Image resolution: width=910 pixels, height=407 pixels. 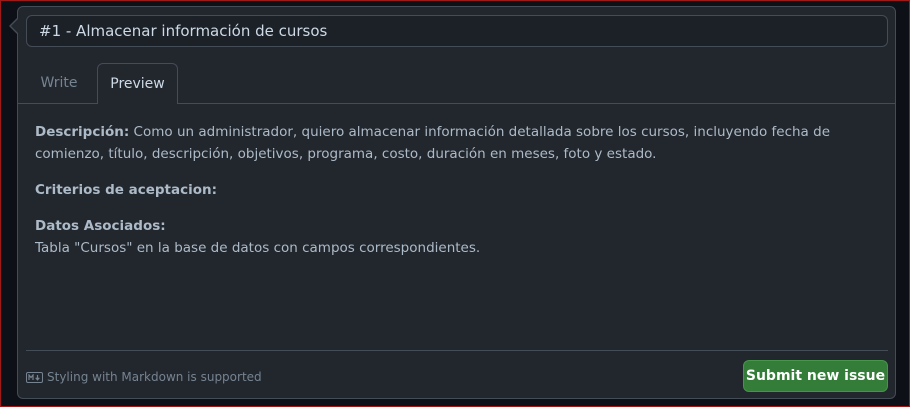 I want to click on tab-preview: Preview, so click(x=137, y=83).